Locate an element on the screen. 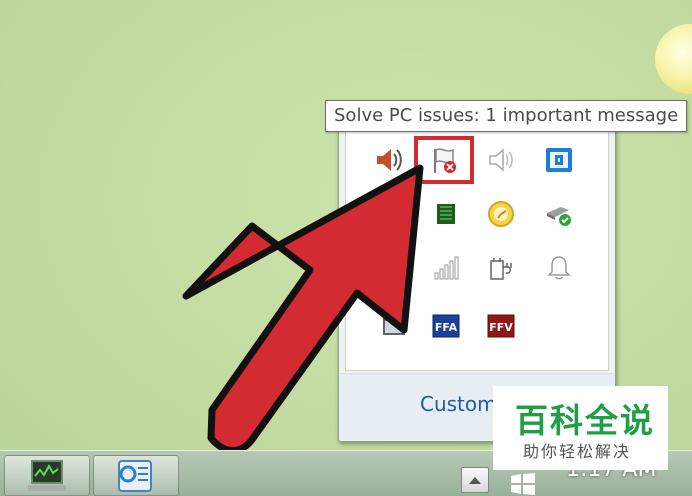 The height and width of the screenshot is (496, 692). power-plug-icon is located at coordinates (501, 268).